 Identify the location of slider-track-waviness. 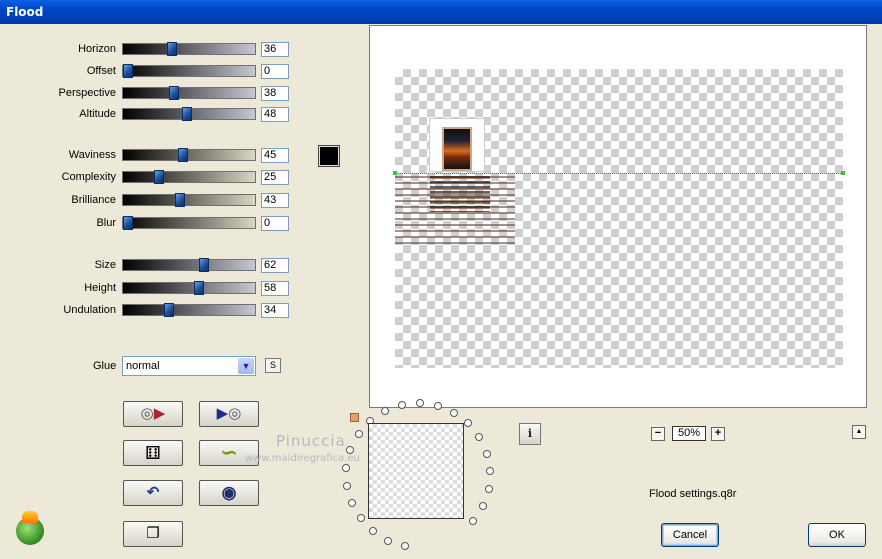
(189, 155).